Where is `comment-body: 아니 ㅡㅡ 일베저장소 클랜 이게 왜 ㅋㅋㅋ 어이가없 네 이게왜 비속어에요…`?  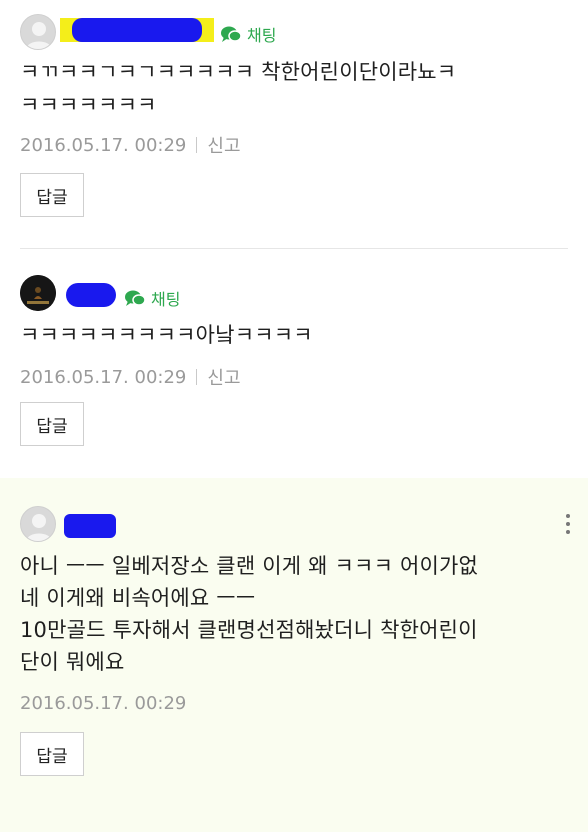
comment-body: 아니 ㅡㅡ 일베저장소 클랜 이게 왜 ㅋㅋㅋ 어이가없 네 이게왜 비속어에요… is located at coordinates (249, 614).